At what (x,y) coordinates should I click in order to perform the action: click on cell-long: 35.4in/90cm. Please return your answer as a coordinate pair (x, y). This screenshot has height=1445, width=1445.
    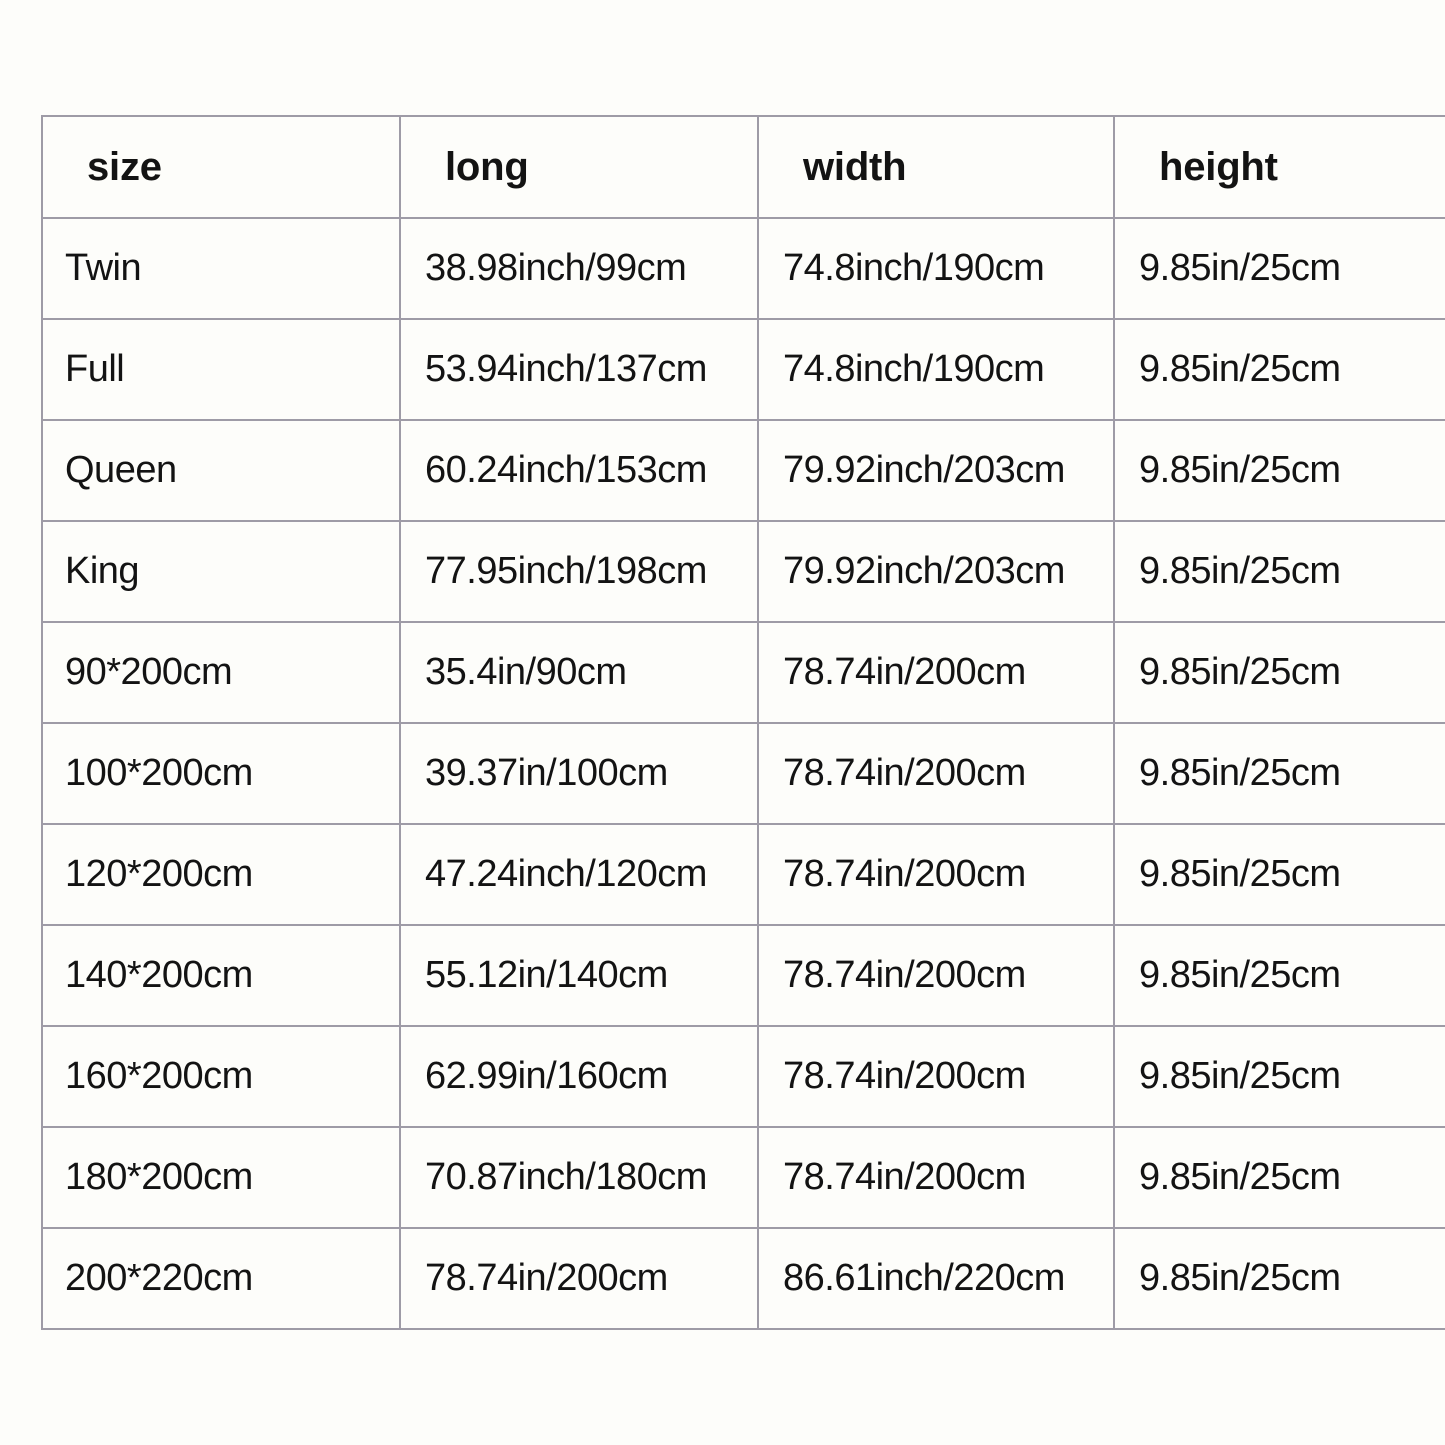
    Looking at the image, I should click on (579, 672).